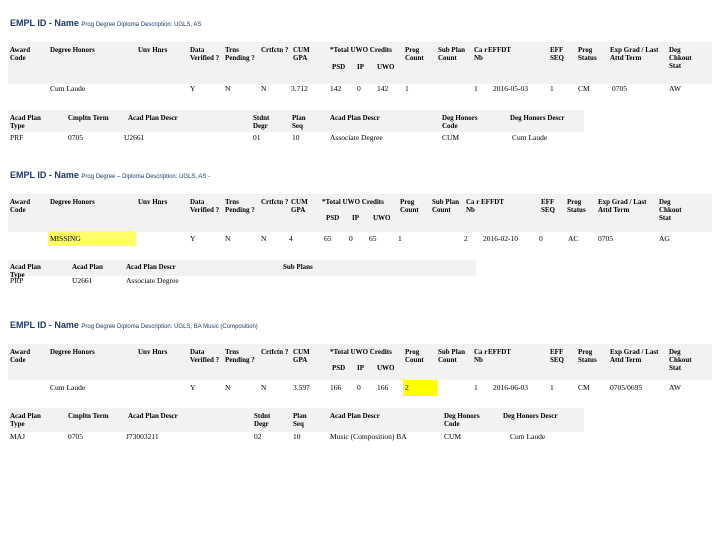 Image resolution: width=720 pixels, height=540 pixels. Describe the element at coordinates (297, 436) in the screenshot. I see `val-plan-seq: 10` at that location.